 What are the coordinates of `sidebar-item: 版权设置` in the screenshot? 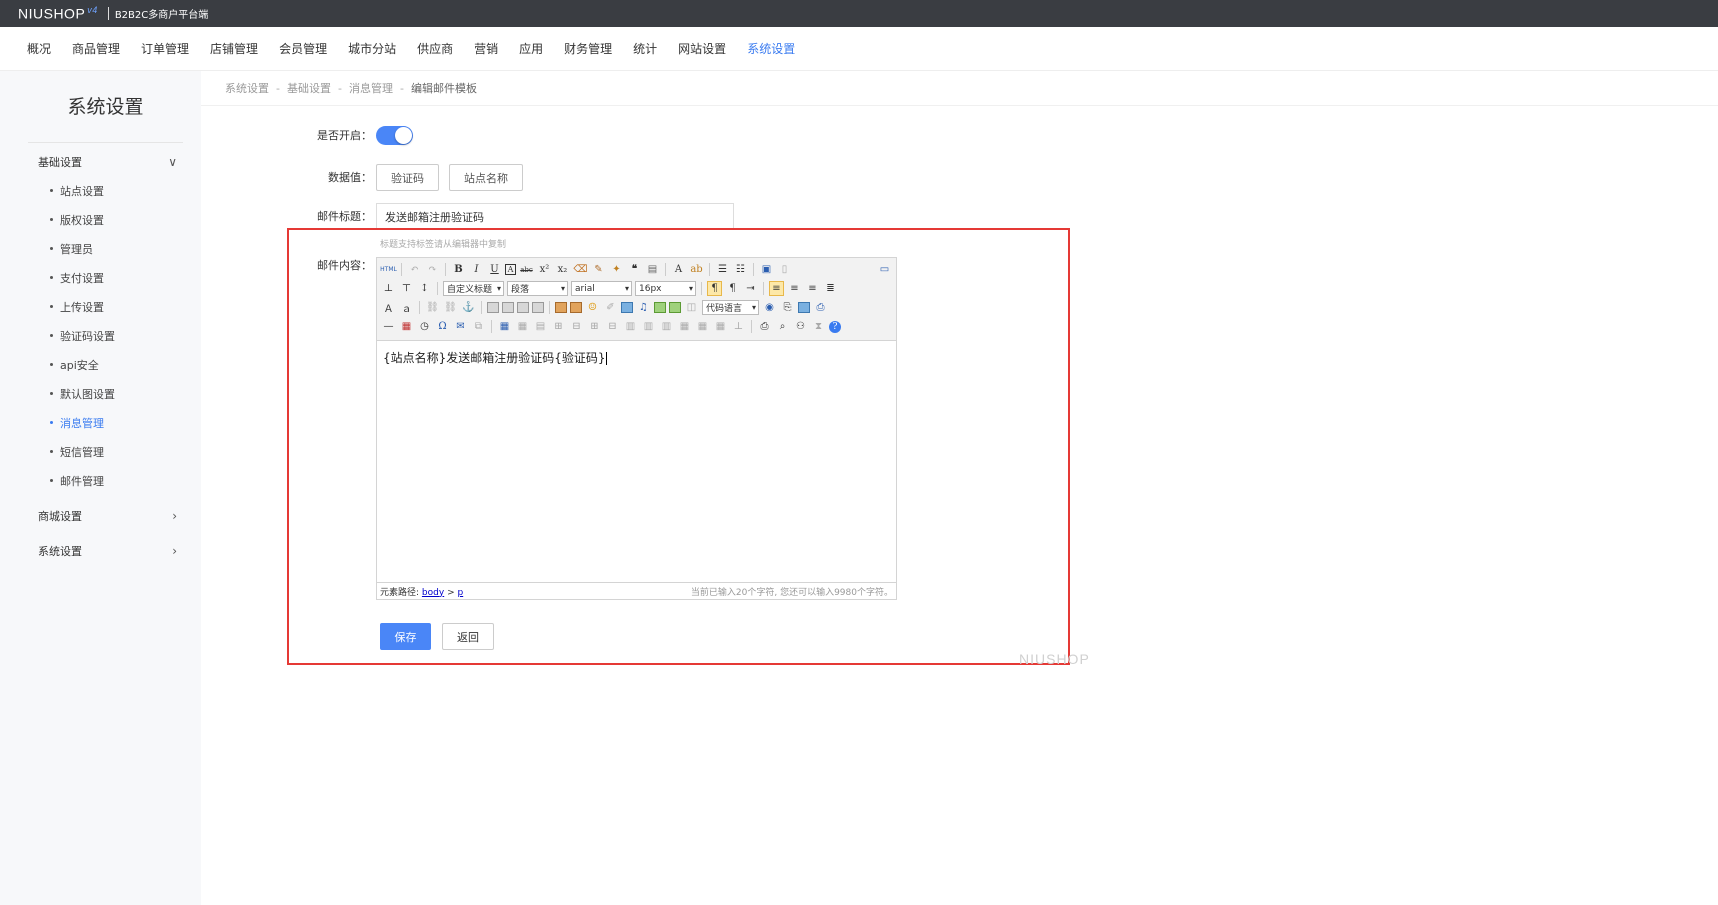 It's located at (100, 219).